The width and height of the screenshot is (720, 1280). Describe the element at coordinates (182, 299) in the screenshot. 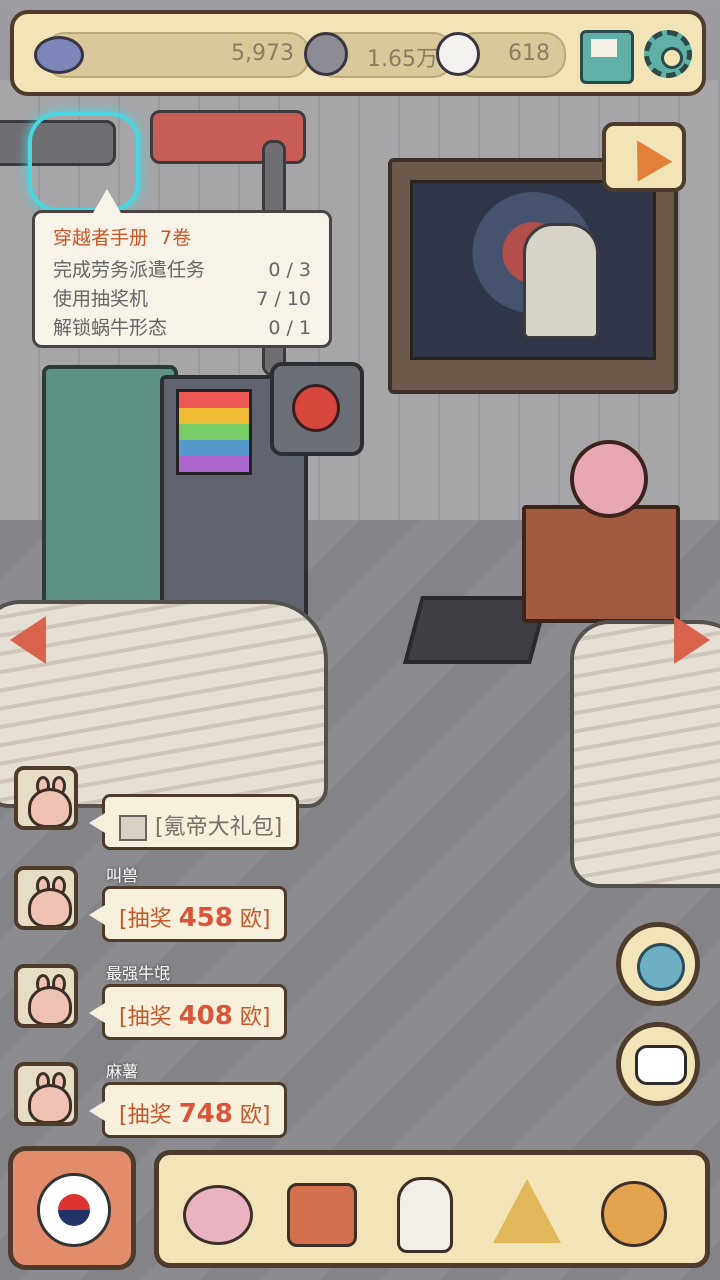

I see `task-row: 使用抽奖机 7 / 10` at that location.